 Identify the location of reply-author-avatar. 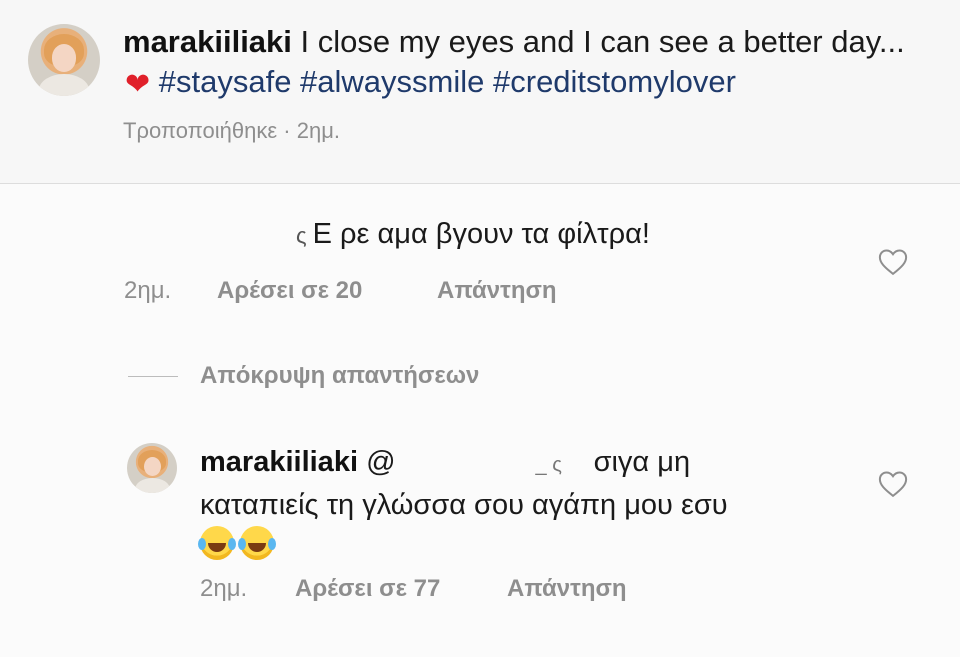
(152, 468).